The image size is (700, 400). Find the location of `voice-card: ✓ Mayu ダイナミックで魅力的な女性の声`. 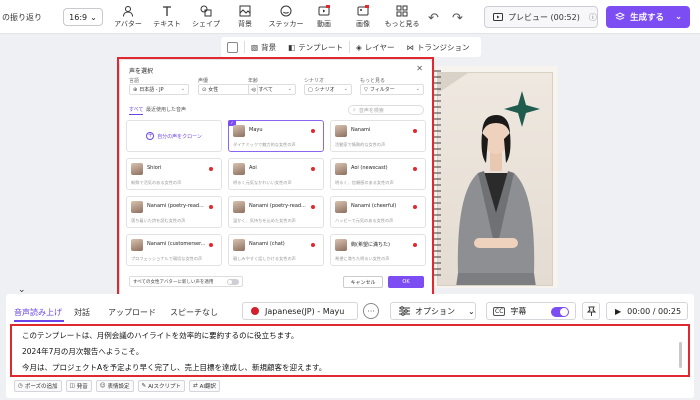

voice-card: ✓ Mayu ダイナミックで魅力的な女性の声 is located at coordinates (276, 136).